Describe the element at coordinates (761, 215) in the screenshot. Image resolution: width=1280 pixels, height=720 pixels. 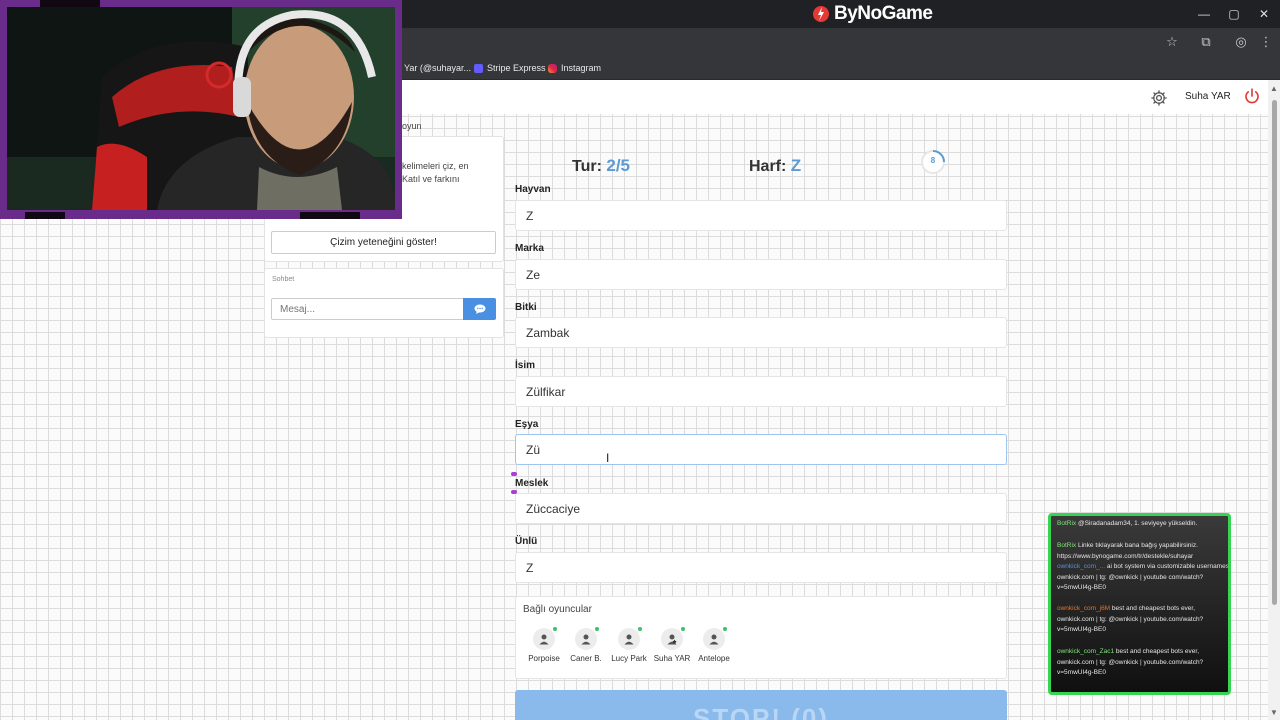
I see `field-input-hayvan` at that location.